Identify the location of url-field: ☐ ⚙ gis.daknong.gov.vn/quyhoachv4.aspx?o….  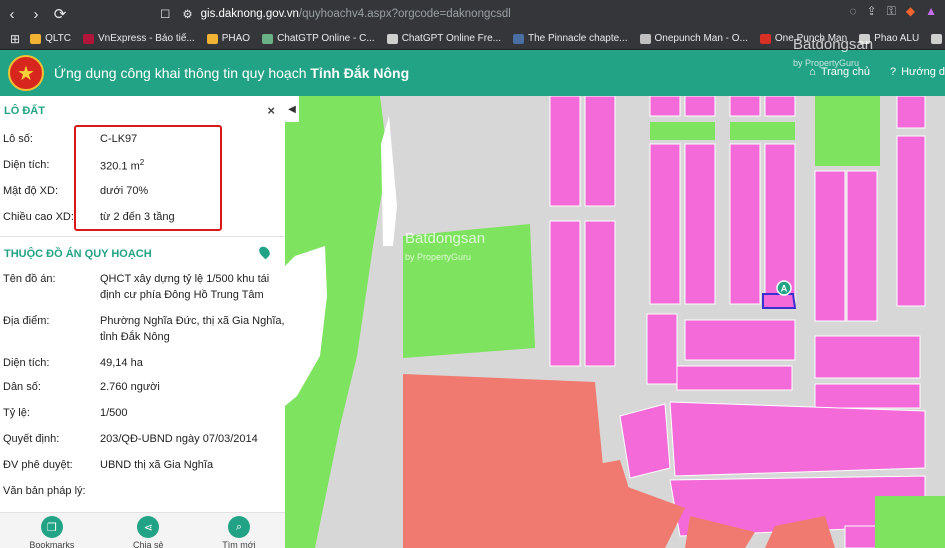
(520, 14).